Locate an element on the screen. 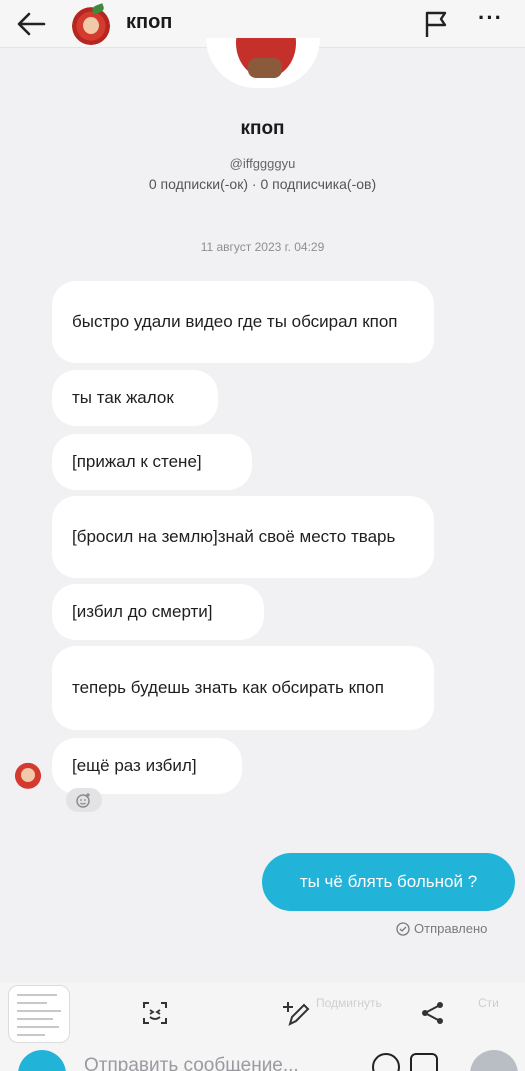  message-timestamp: 11 август 2023 г. 04:29 is located at coordinates (262, 247).